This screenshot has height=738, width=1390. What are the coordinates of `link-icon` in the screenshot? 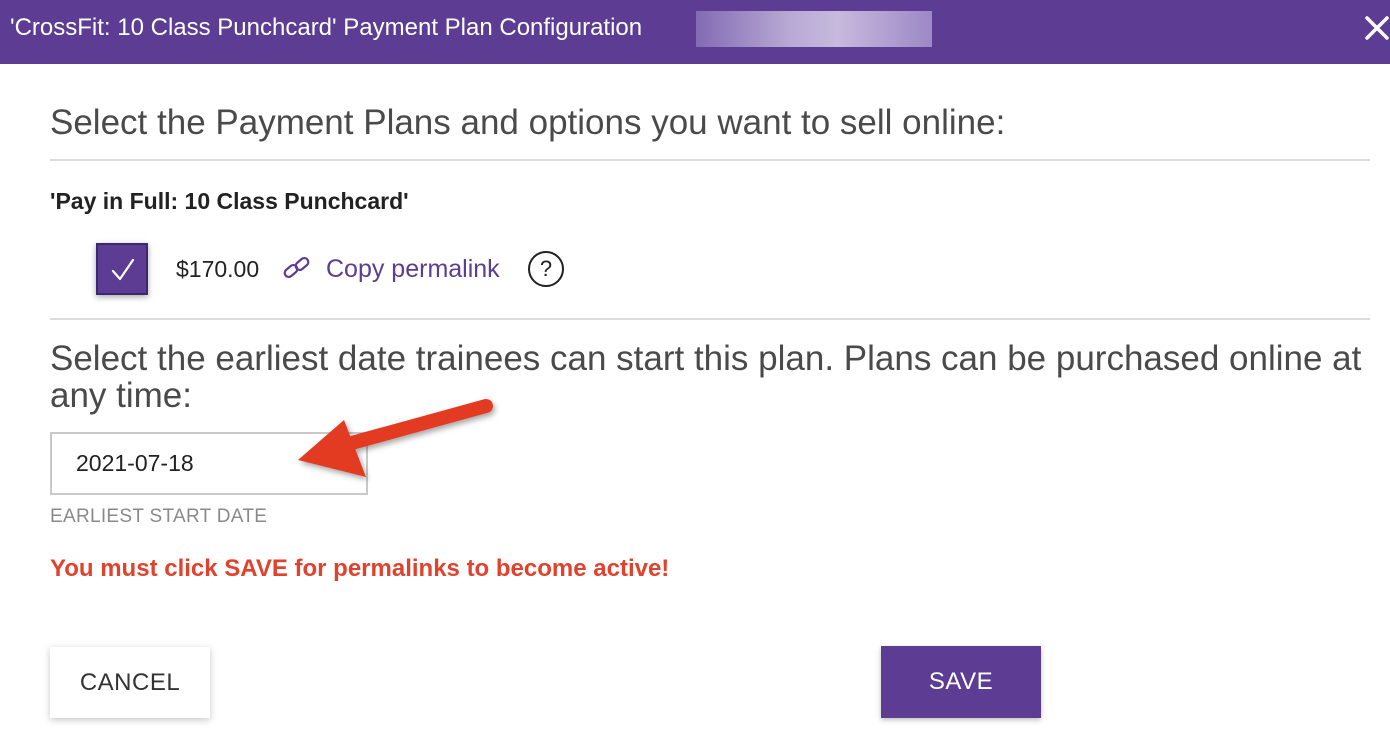 It's located at (297, 268).